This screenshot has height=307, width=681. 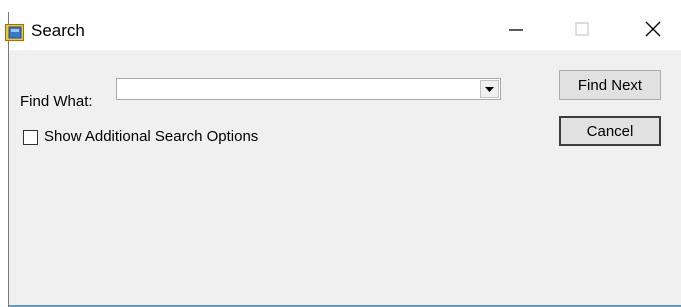 I want to click on maximize-icon, so click(x=582, y=31).